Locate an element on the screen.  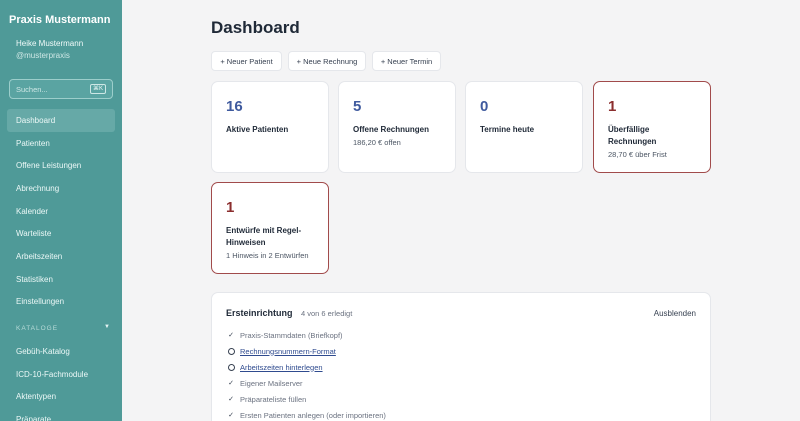
sidebar-item-gebuehr-katalog: Gebüh-Katalog is located at coordinates (61, 351).